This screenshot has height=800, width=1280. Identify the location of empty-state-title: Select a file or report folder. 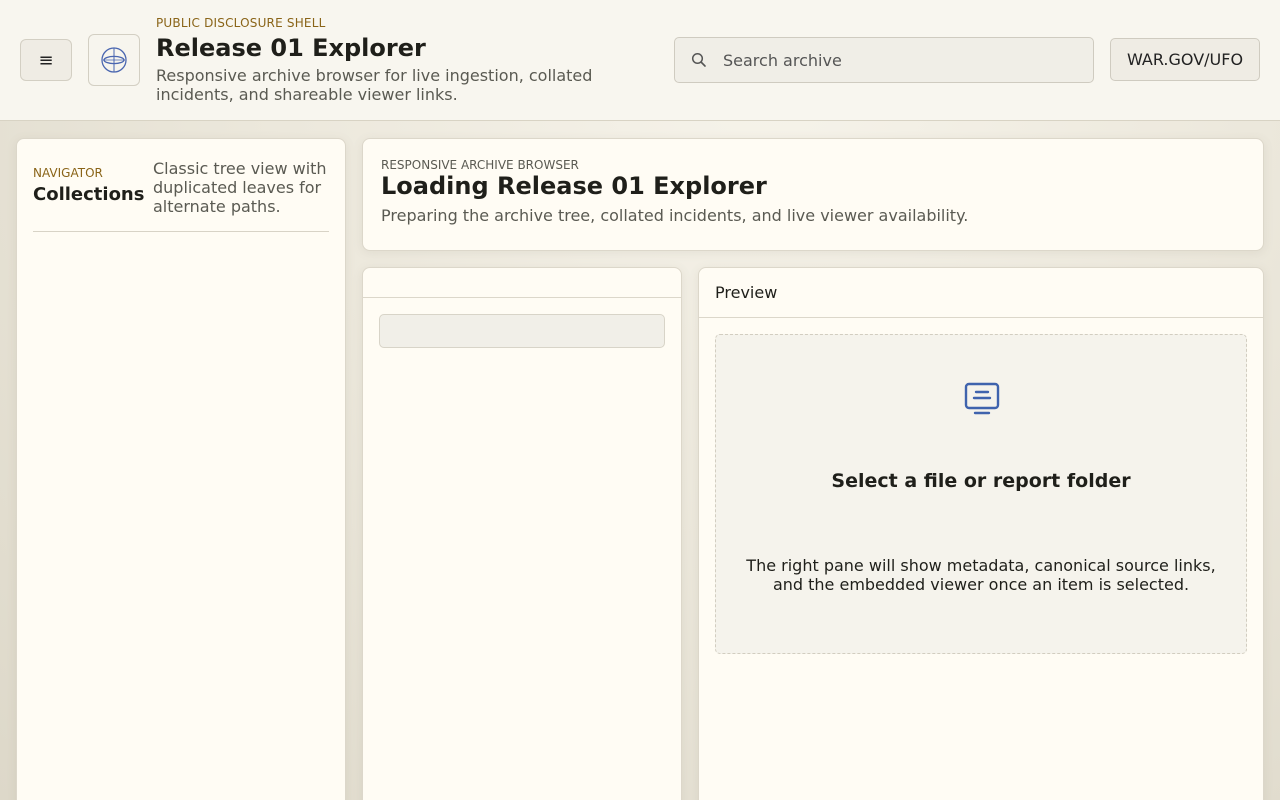
(981, 481).